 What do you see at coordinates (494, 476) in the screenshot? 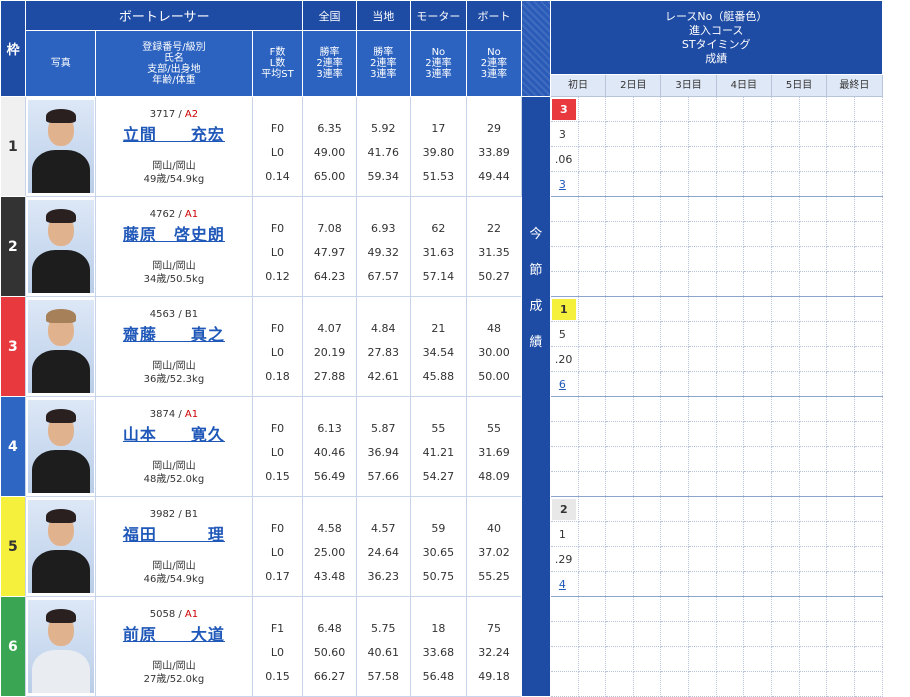
I see `boa-value: 48.09` at bounding box center [494, 476].